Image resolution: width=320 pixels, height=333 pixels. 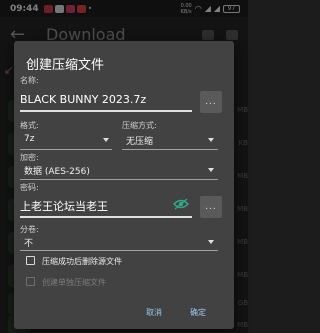 I want to click on single-archive-checkbox, so click(x=30, y=281).